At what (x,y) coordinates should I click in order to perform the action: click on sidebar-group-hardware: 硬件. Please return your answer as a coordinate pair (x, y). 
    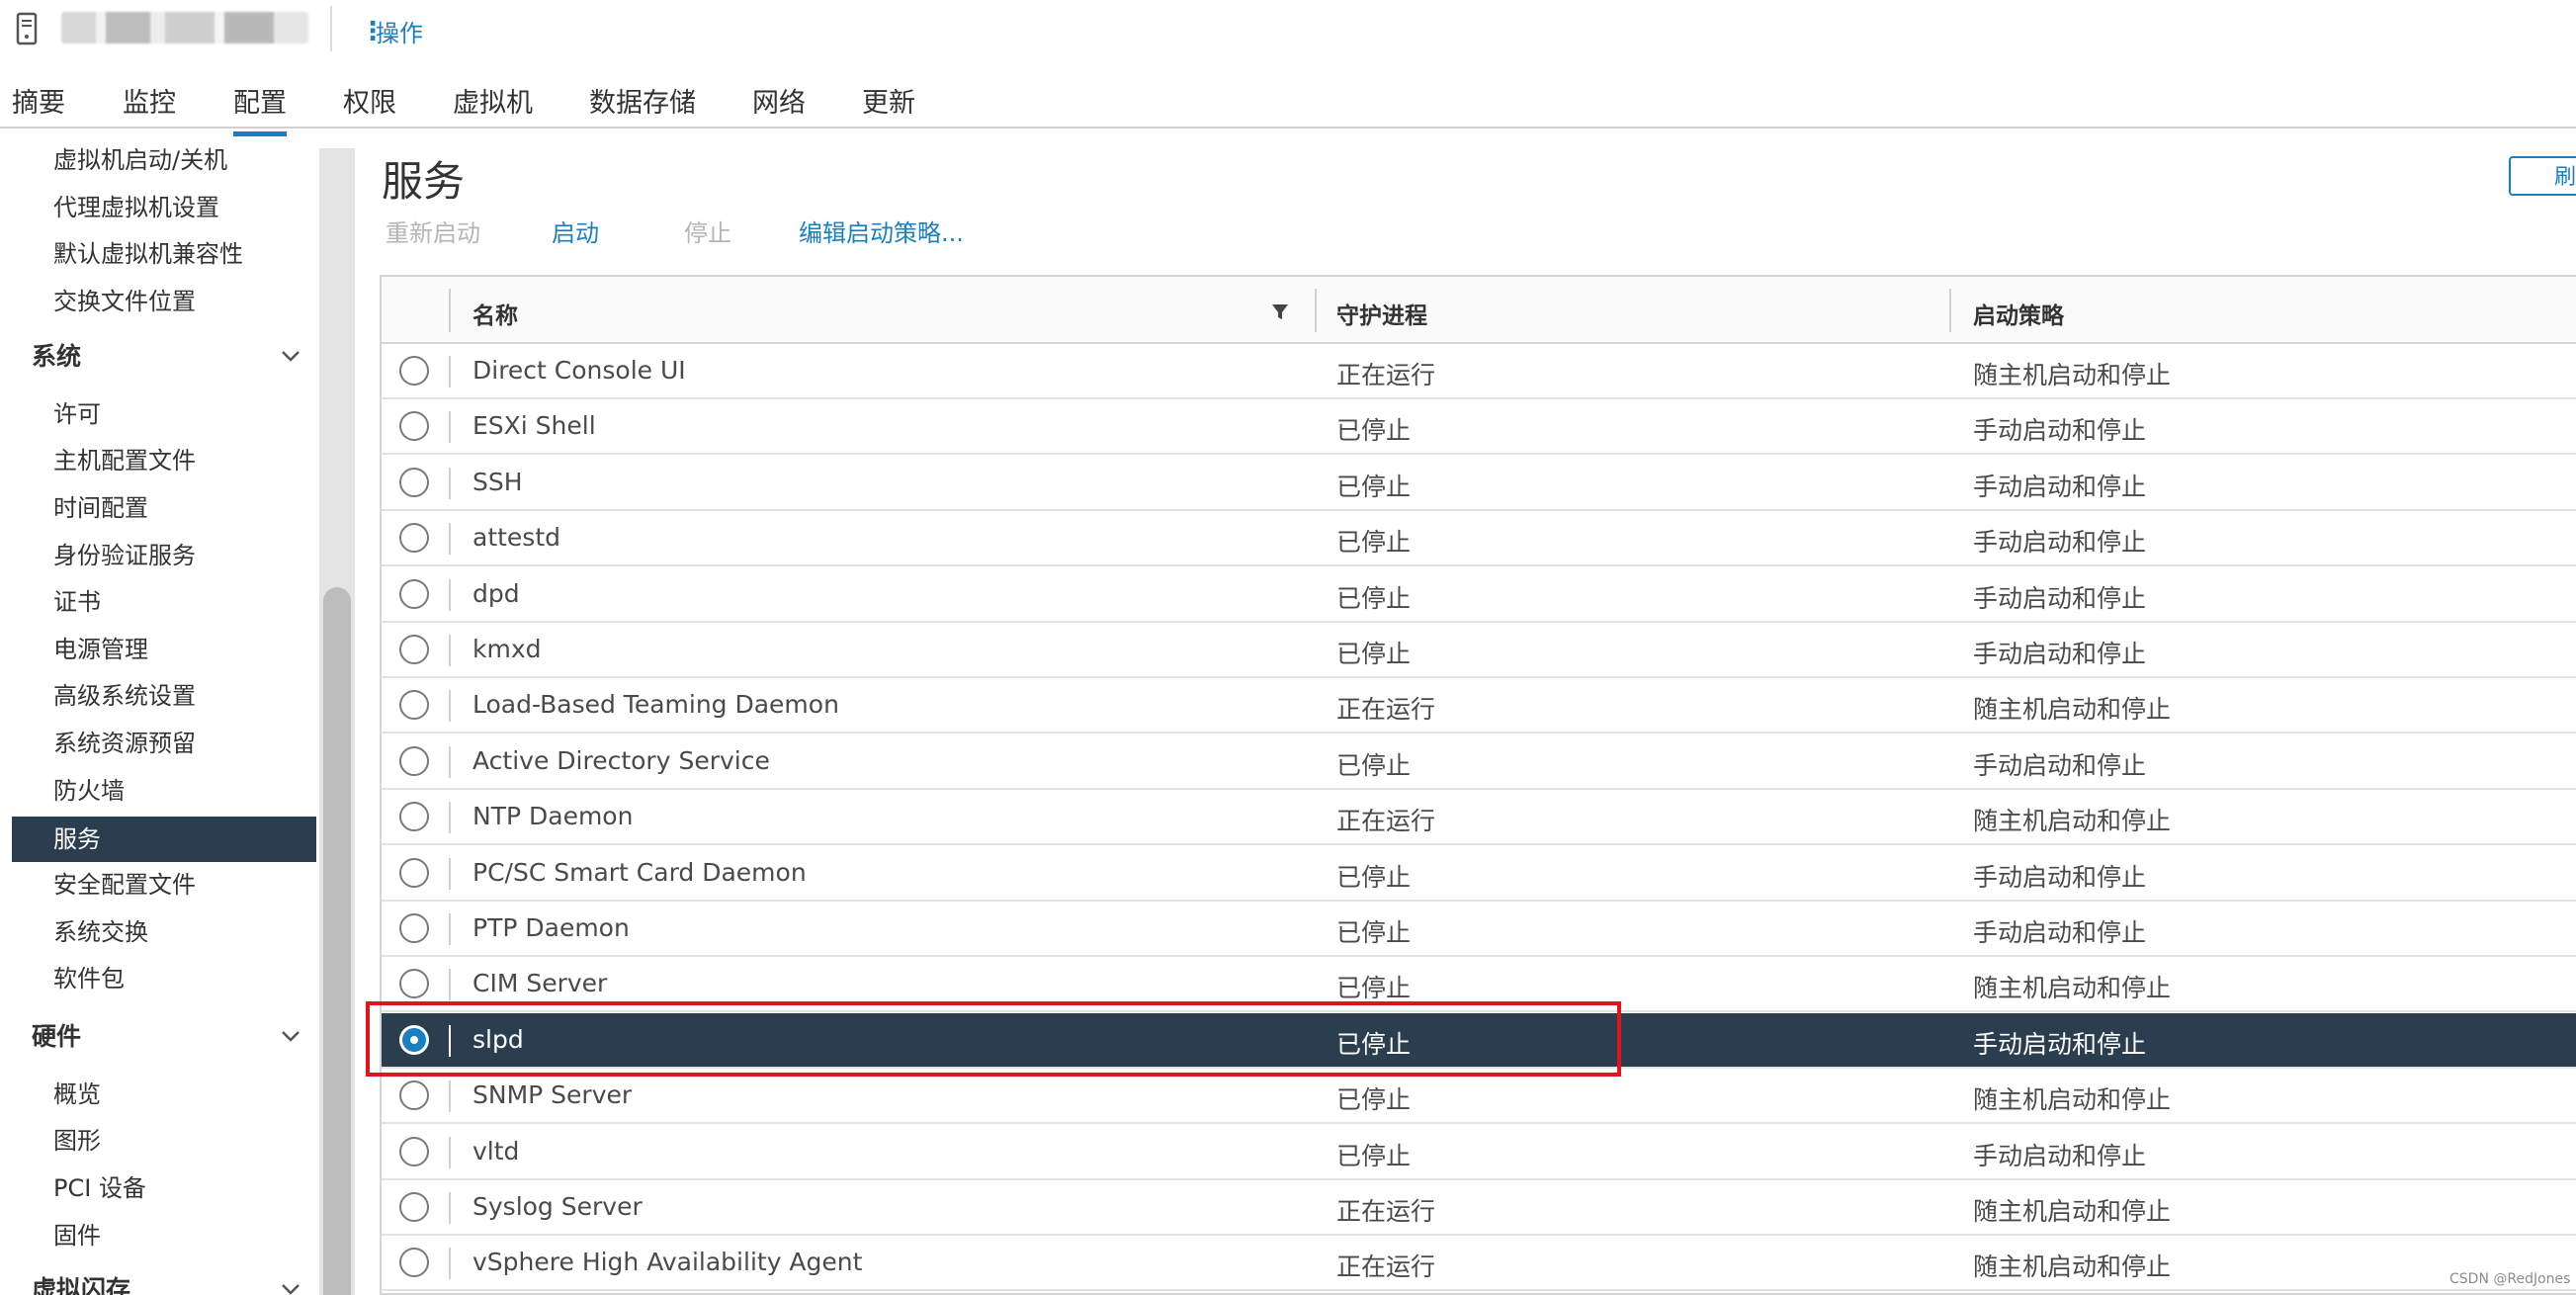
    Looking at the image, I should click on (158, 1037).